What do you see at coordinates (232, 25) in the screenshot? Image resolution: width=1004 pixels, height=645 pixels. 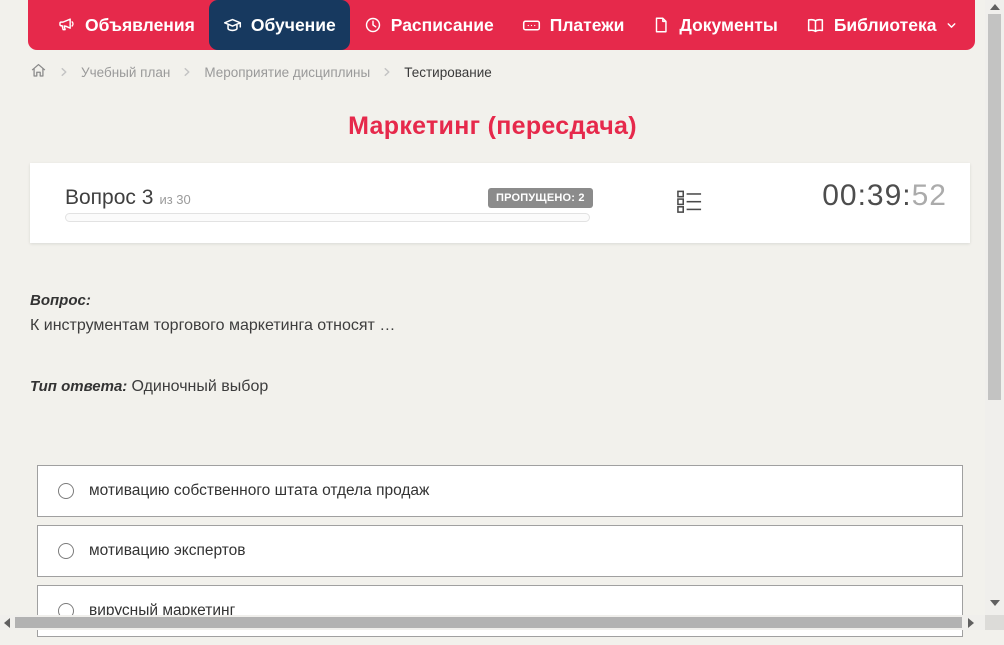 I see `graduation-cap-icon` at bounding box center [232, 25].